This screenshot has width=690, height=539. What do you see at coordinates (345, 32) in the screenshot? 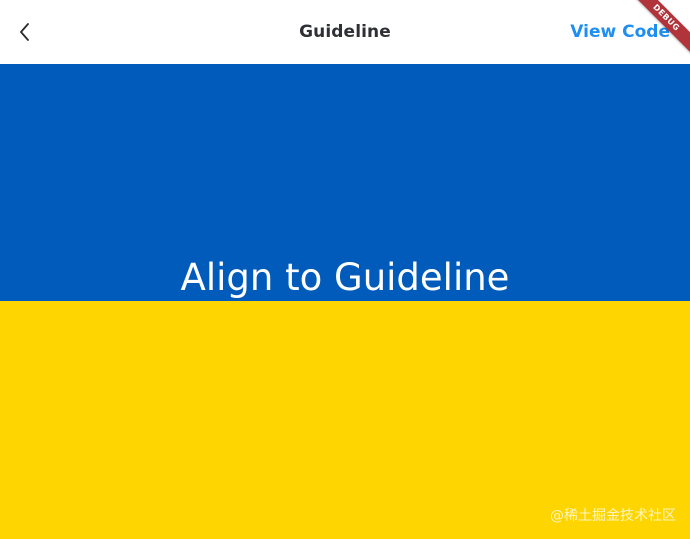
I see `app-bar: Guideline View Code DEBUG` at bounding box center [345, 32].